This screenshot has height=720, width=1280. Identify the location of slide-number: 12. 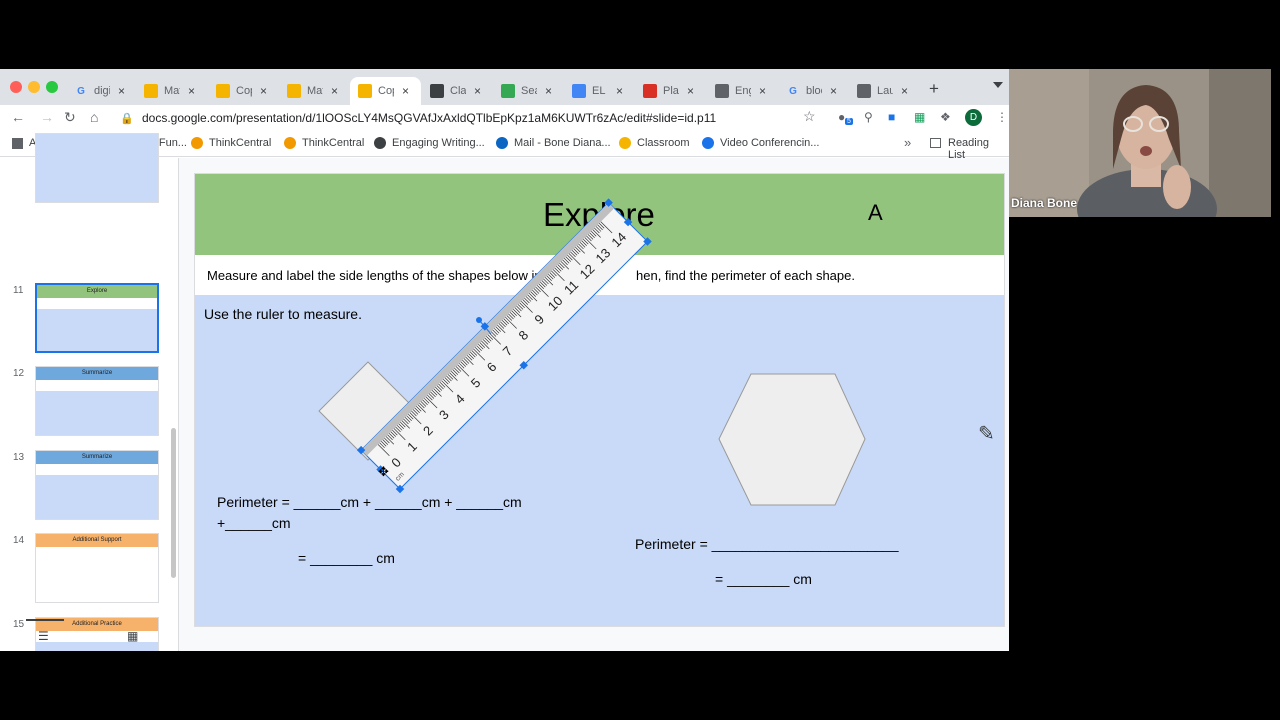
(19, 373).